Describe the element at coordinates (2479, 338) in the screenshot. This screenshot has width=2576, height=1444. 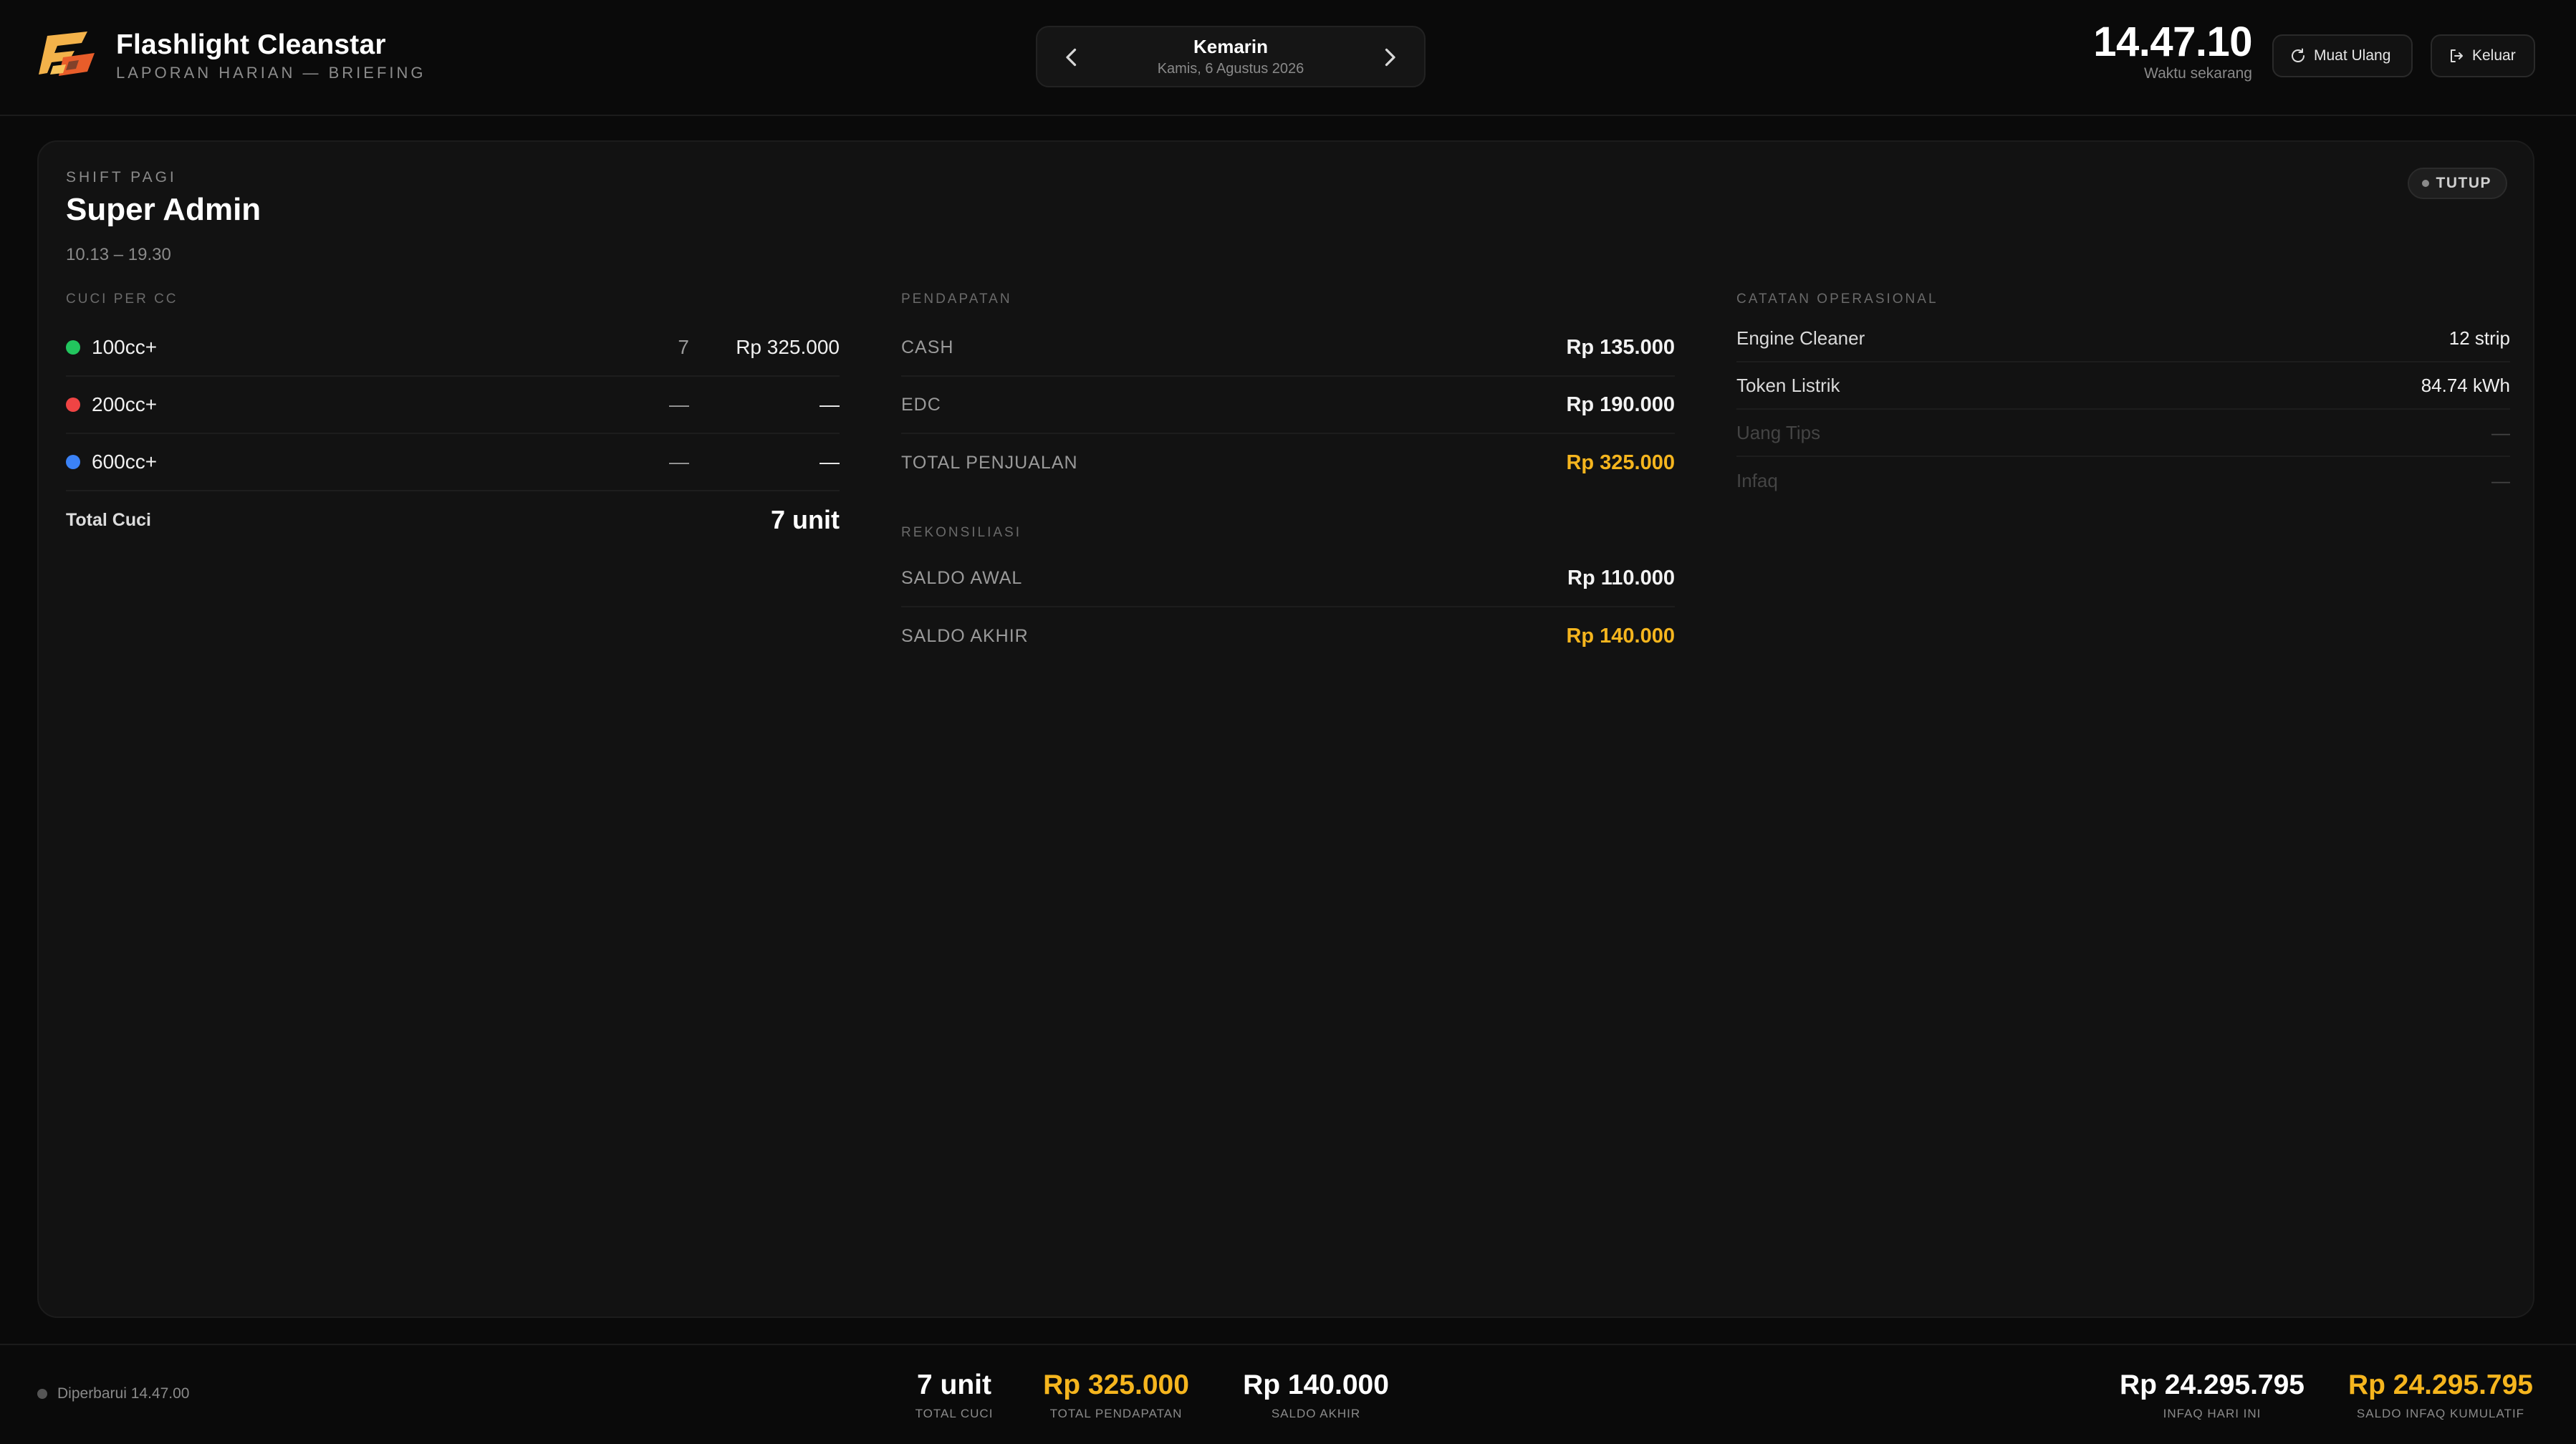
I see `operational-value: 12 strip` at that location.